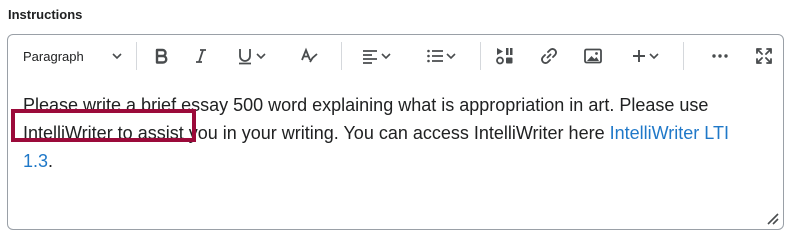  I want to click on media-icon, so click(505, 56).